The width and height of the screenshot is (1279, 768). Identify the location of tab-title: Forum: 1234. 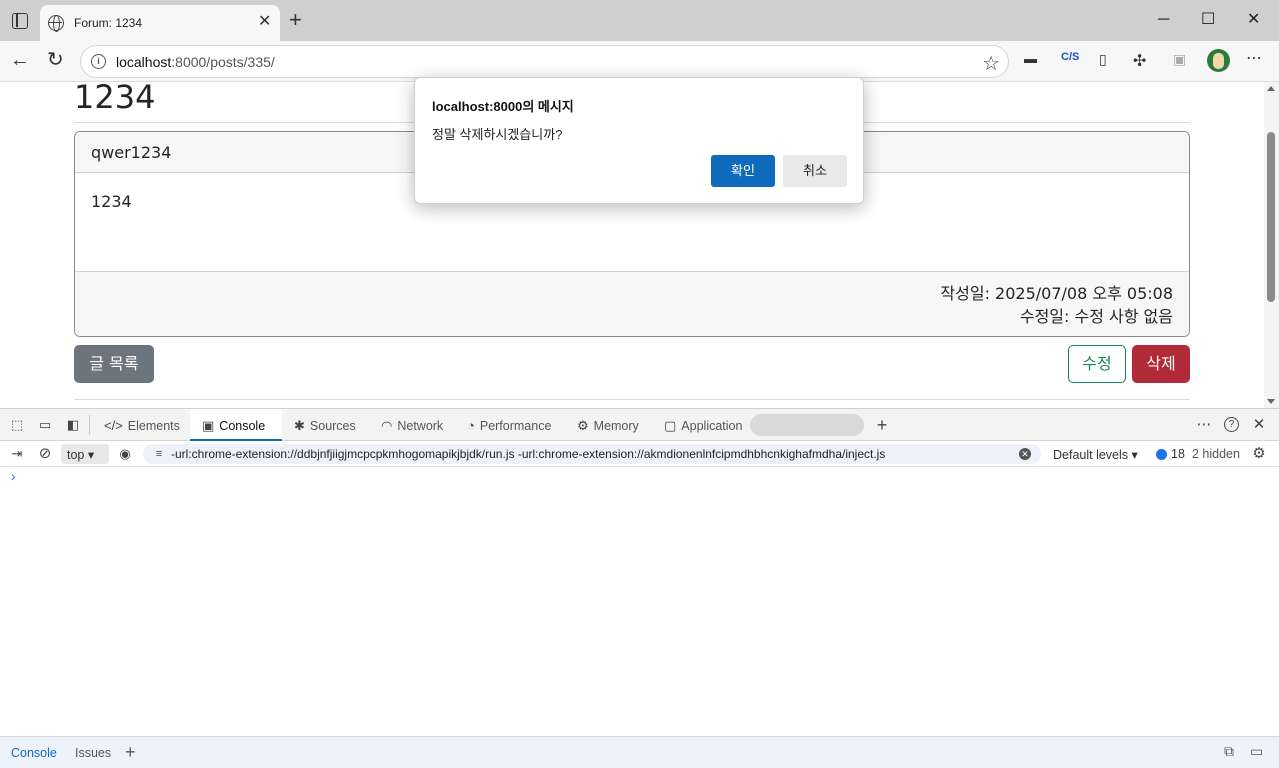
(108, 23).